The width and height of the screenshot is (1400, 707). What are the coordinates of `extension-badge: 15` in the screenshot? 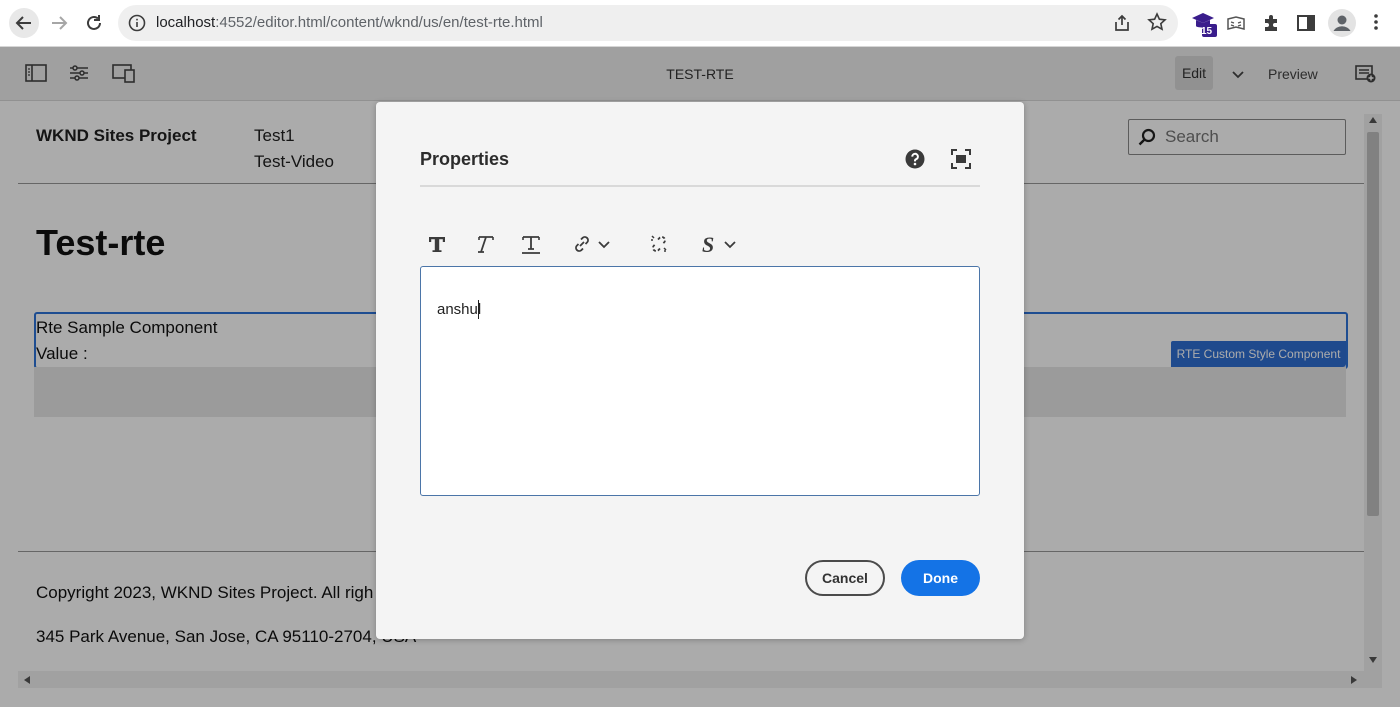 It's located at (1207, 31).